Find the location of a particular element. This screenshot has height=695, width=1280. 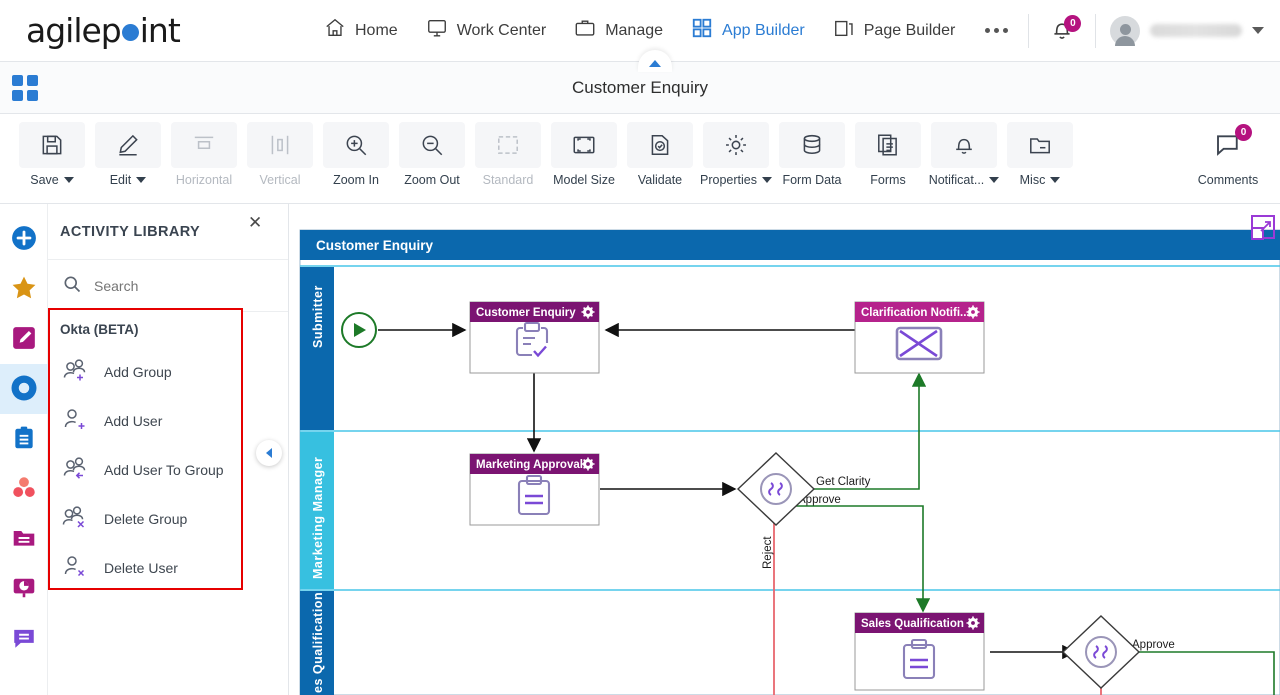

toolbar-vertical: Vertical is located at coordinates (280, 154).